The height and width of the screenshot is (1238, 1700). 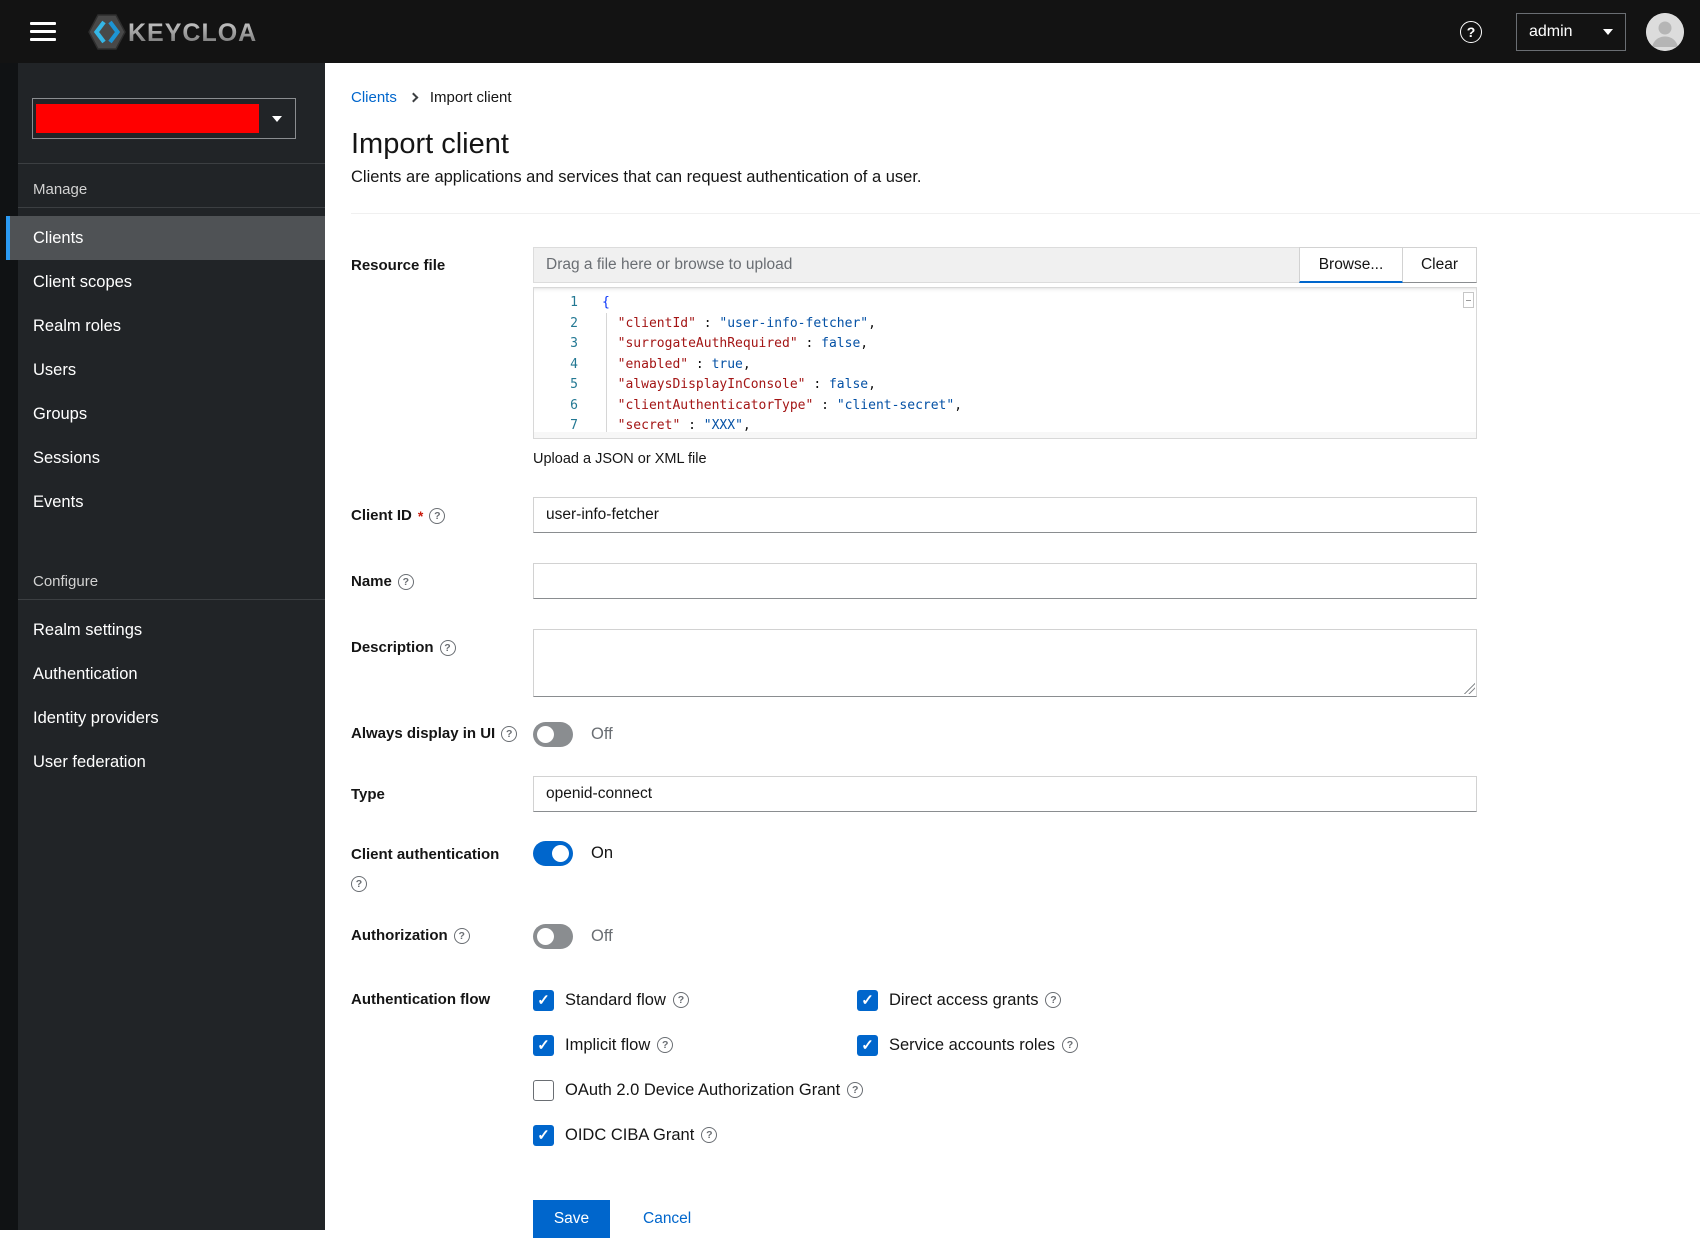 What do you see at coordinates (1005, 1090) in the screenshot?
I see `checkbox-oauth-device-grant: OAuth 2.0 Device Authorization Grant` at bounding box center [1005, 1090].